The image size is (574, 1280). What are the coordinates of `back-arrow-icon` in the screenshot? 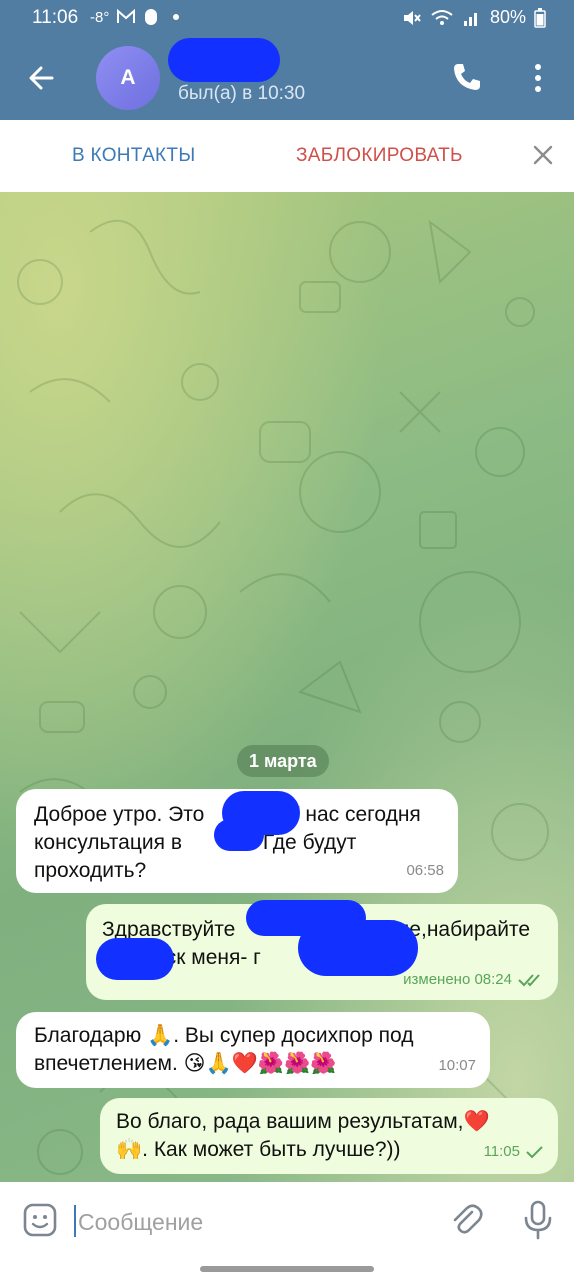 It's located at (42, 78).